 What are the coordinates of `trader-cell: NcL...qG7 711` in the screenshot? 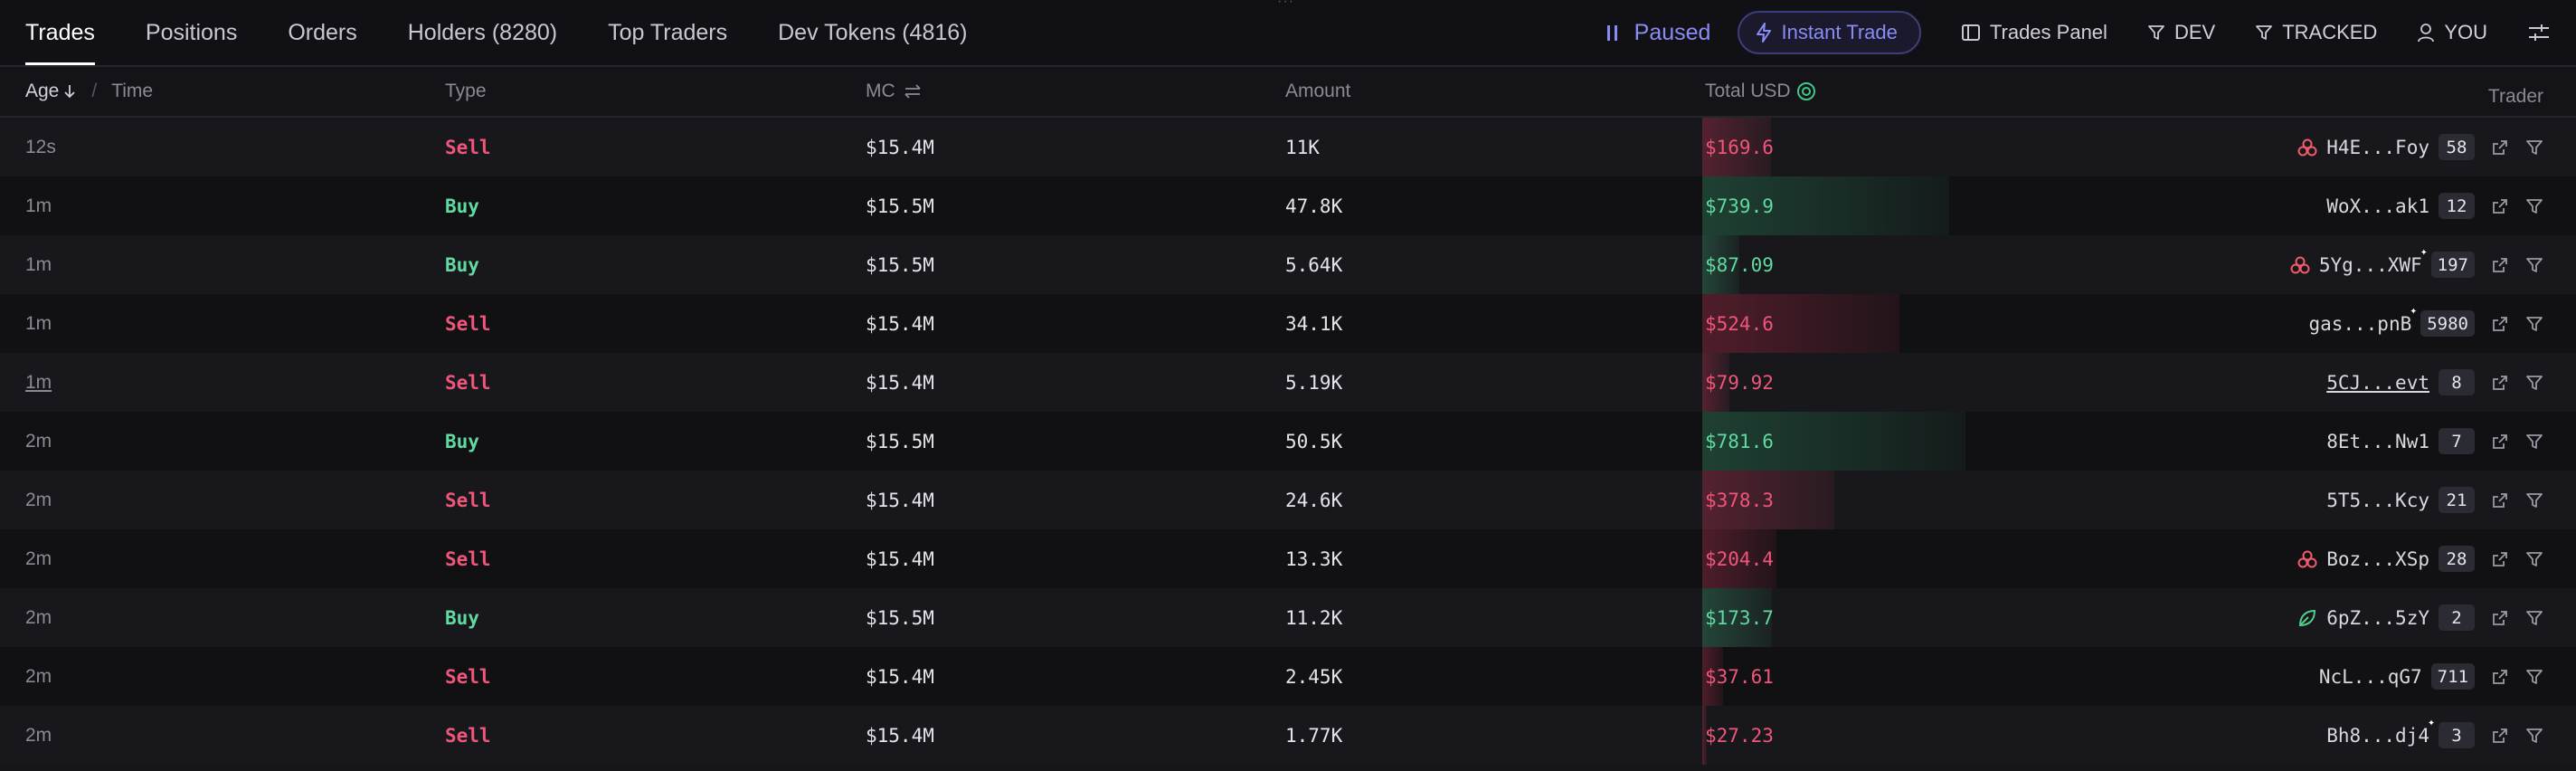 It's located at (2431, 677).